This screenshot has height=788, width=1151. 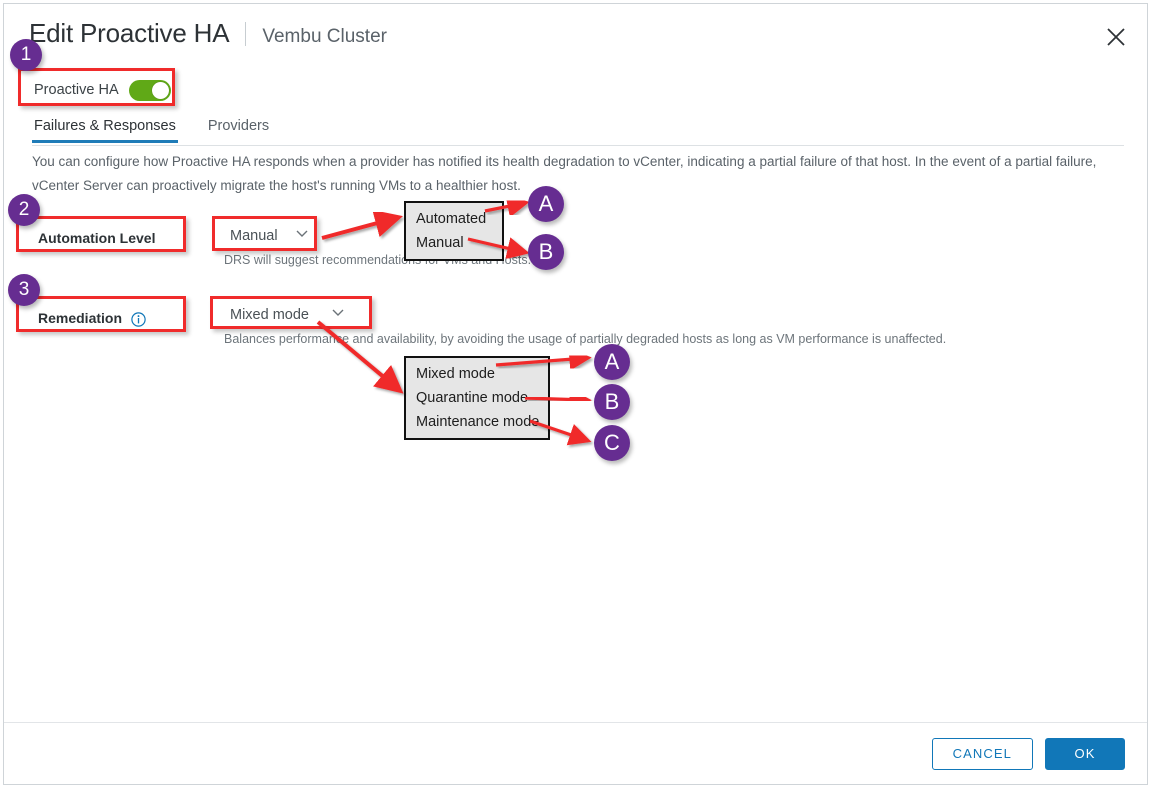 What do you see at coordinates (454, 219) in the screenshot?
I see `automation-option-automated: Automated` at bounding box center [454, 219].